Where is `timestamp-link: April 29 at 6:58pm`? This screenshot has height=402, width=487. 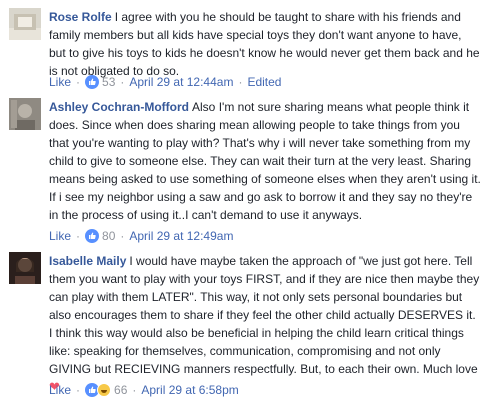
timestamp-link: April 29 at 6:58pm is located at coordinates (189, 390).